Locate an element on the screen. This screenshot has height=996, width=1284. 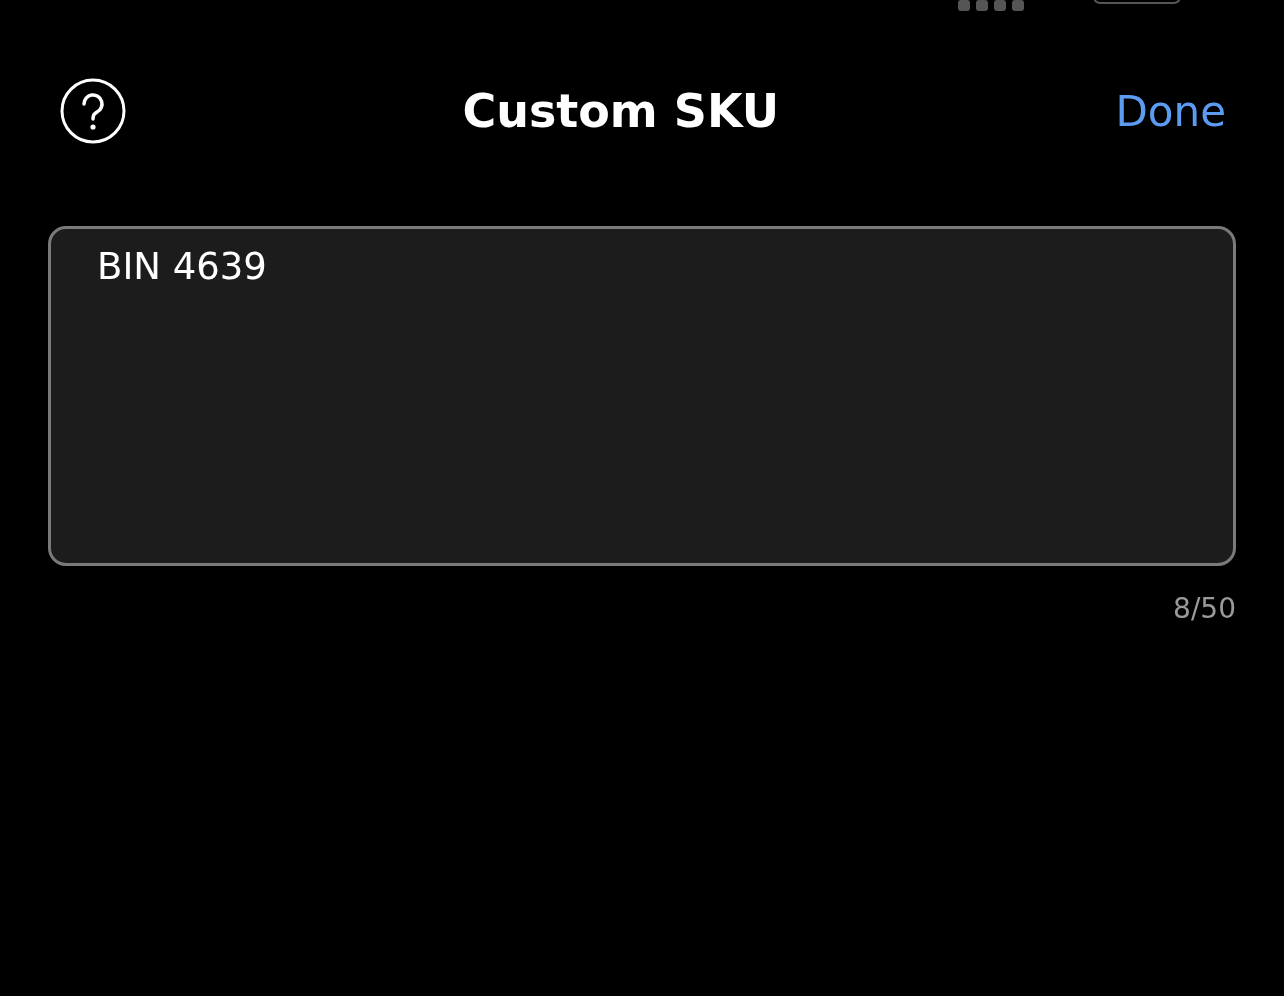
screen-title: Custom SKU is located at coordinates (621, 111).